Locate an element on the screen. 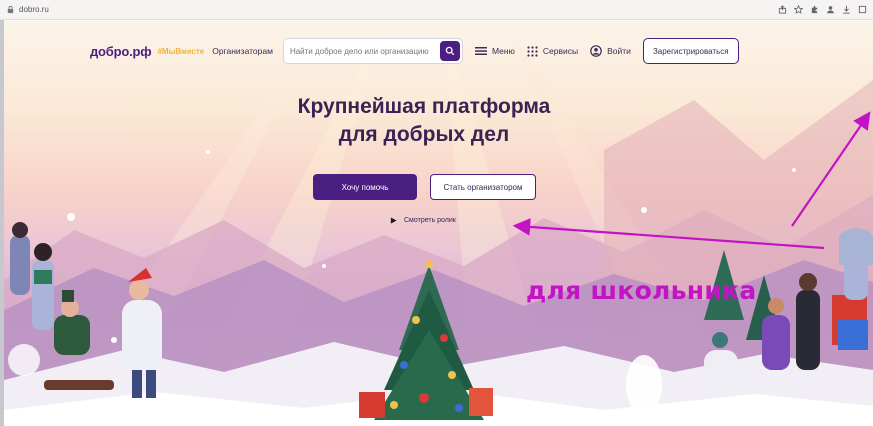 The image size is (873, 426). browser-toolbar is located at coordinates (822, 9).